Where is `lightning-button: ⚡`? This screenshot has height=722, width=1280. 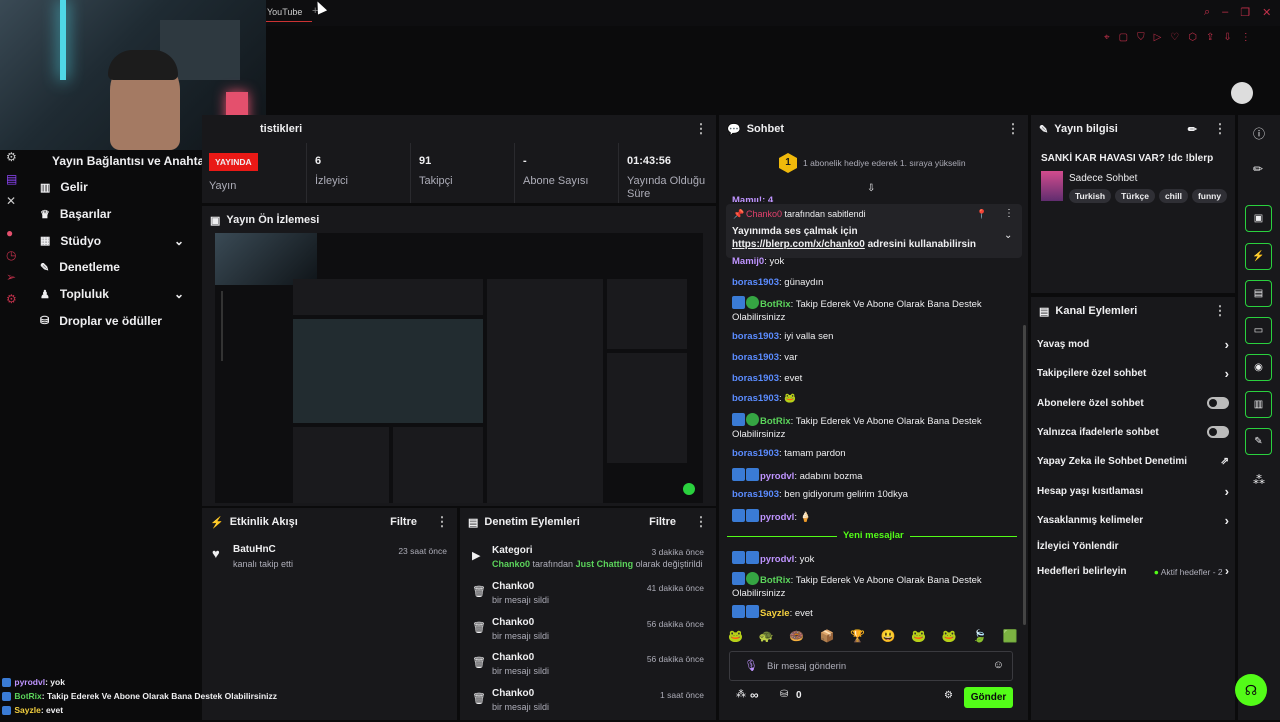
lightning-button: ⚡ is located at coordinates (1258, 256).